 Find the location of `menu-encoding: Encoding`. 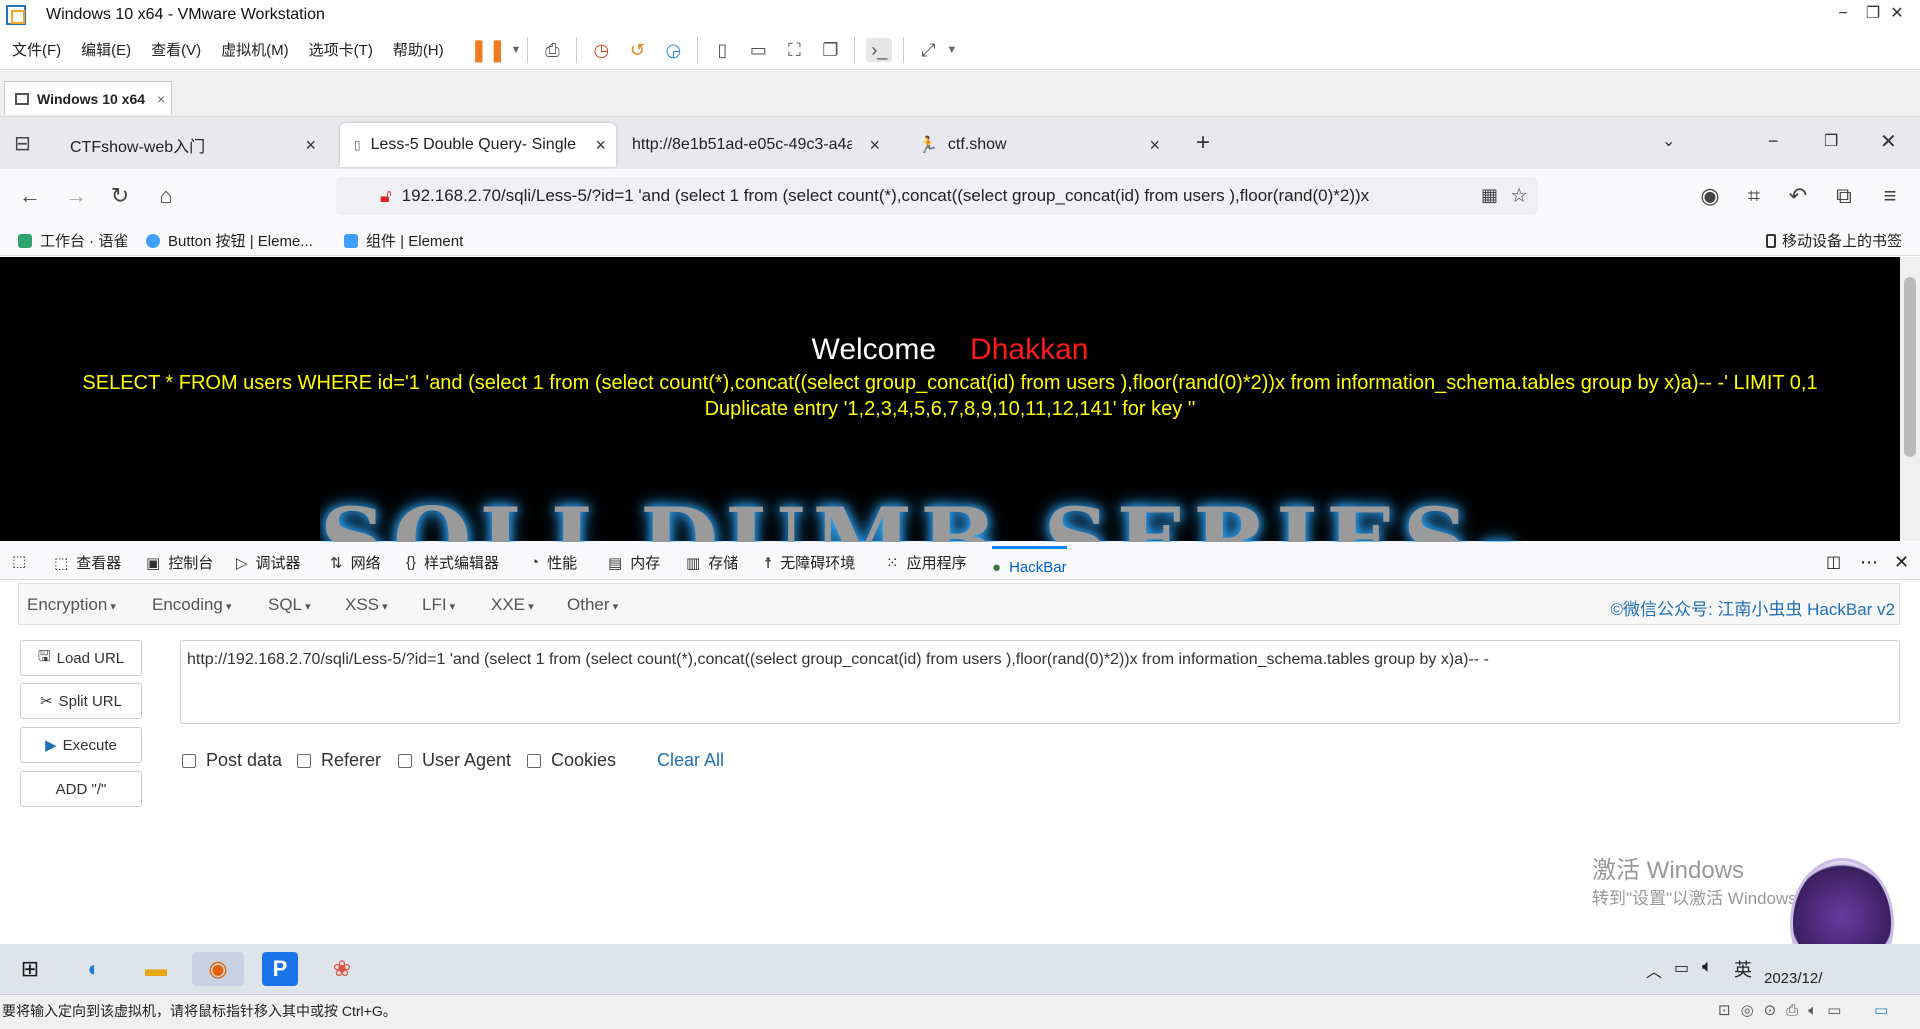

menu-encoding: Encoding is located at coordinates (191, 605).